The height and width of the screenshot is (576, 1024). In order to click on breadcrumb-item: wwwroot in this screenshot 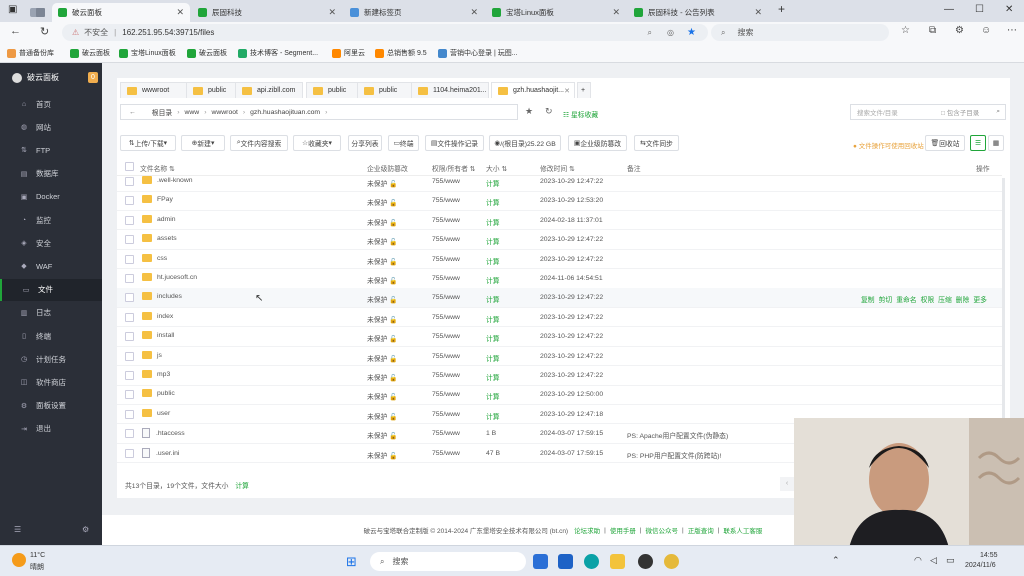, I will do `click(224, 112)`.